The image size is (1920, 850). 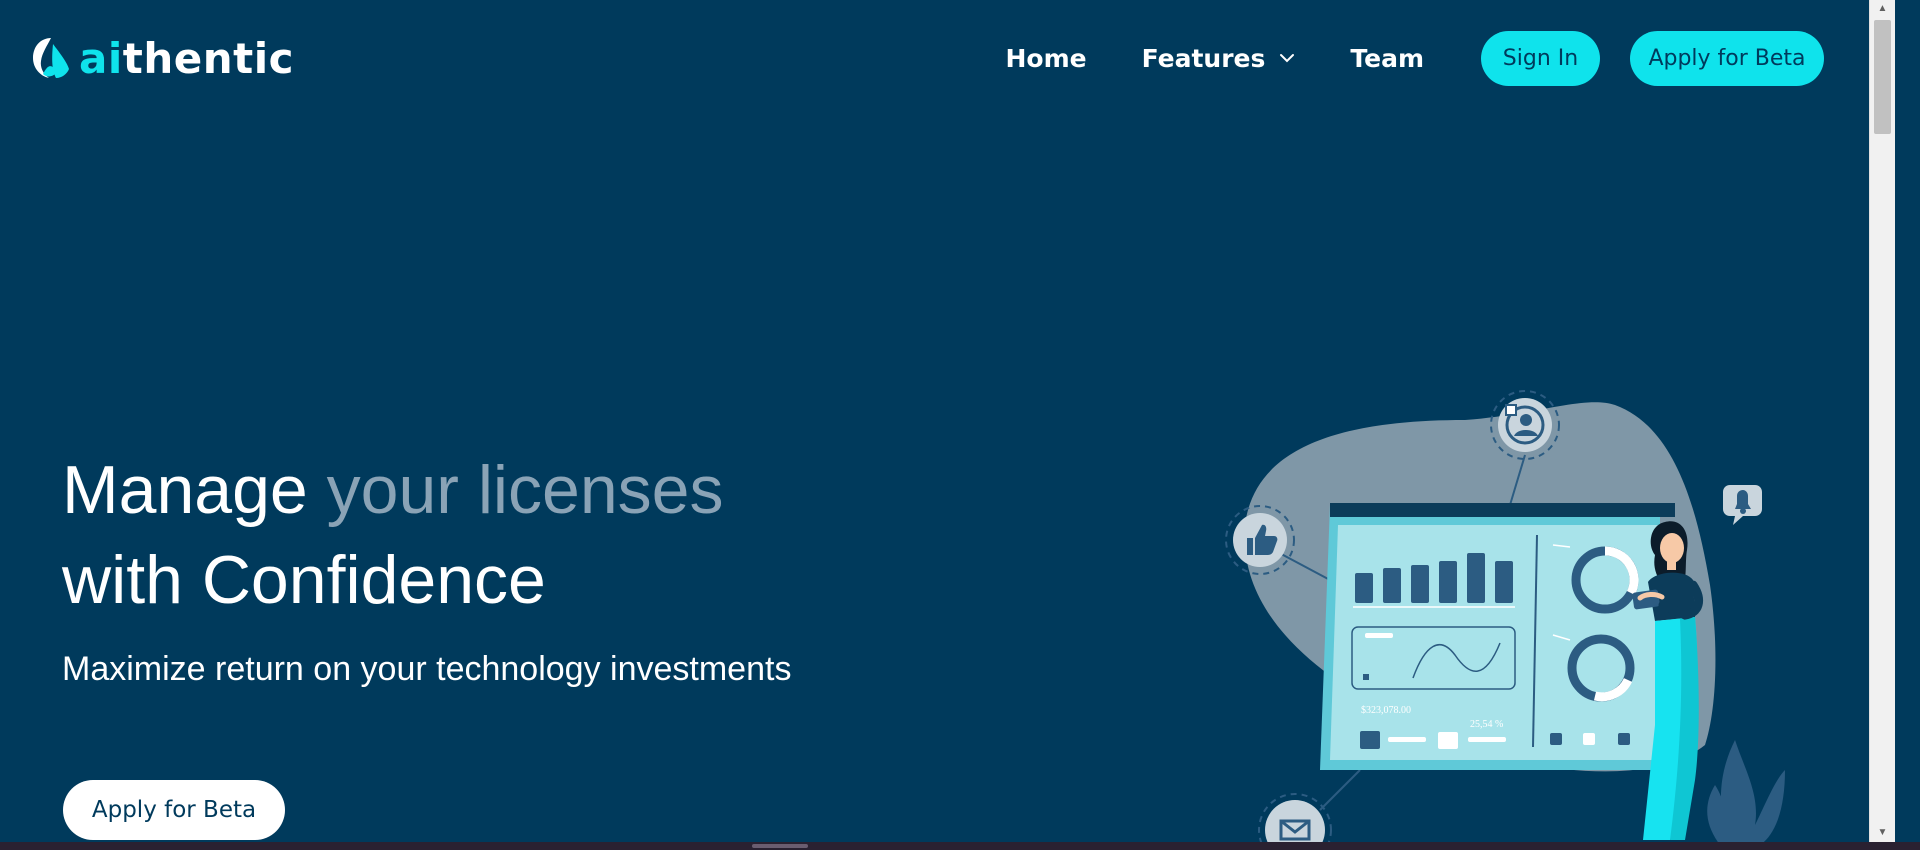 What do you see at coordinates (1387, 58) in the screenshot?
I see `nav-team: Team` at bounding box center [1387, 58].